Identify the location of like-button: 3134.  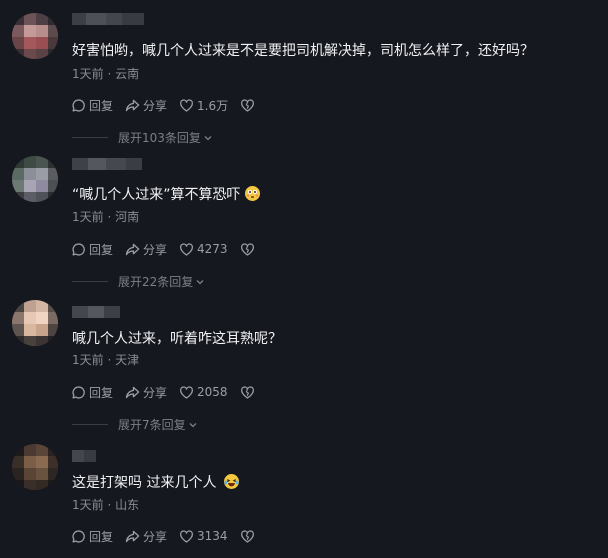
(203, 536).